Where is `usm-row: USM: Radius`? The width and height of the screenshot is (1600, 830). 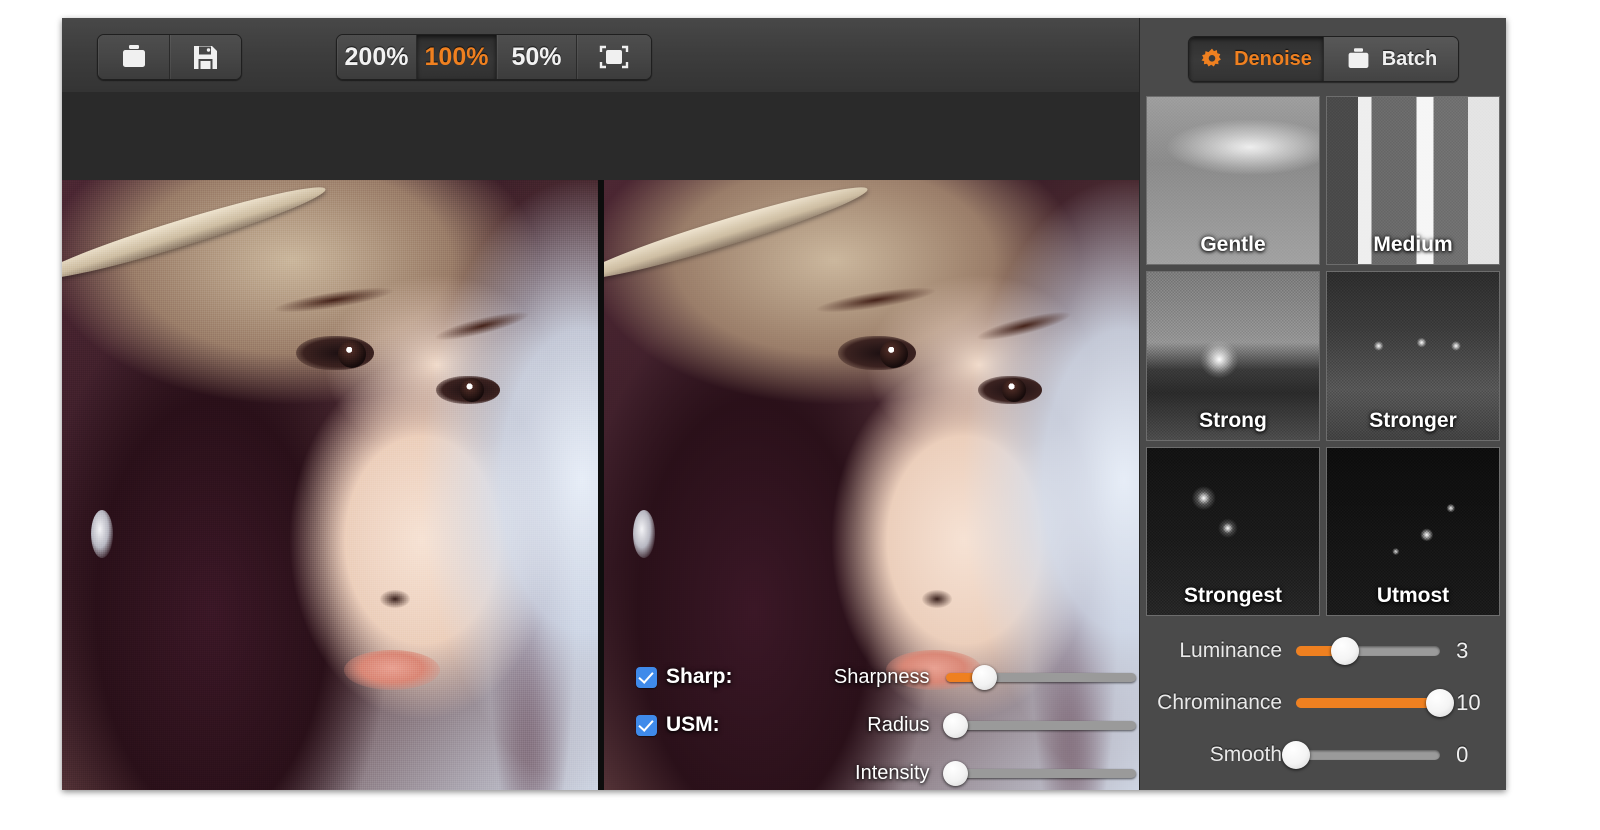 usm-row: USM: Radius is located at coordinates (886, 725).